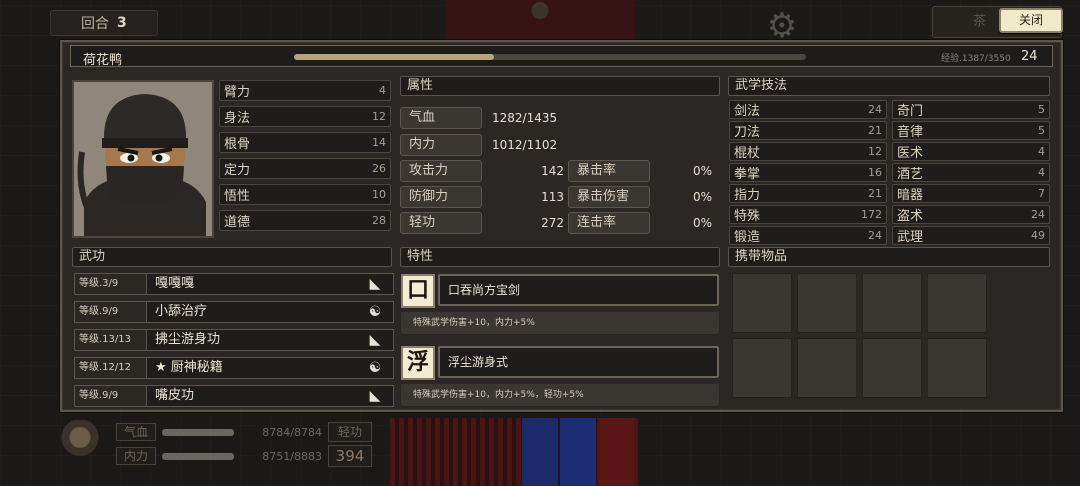  What do you see at coordinates (971, 214) in the screenshot?
I see `martial-skill-row: 盗术 24` at bounding box center [971, 214].